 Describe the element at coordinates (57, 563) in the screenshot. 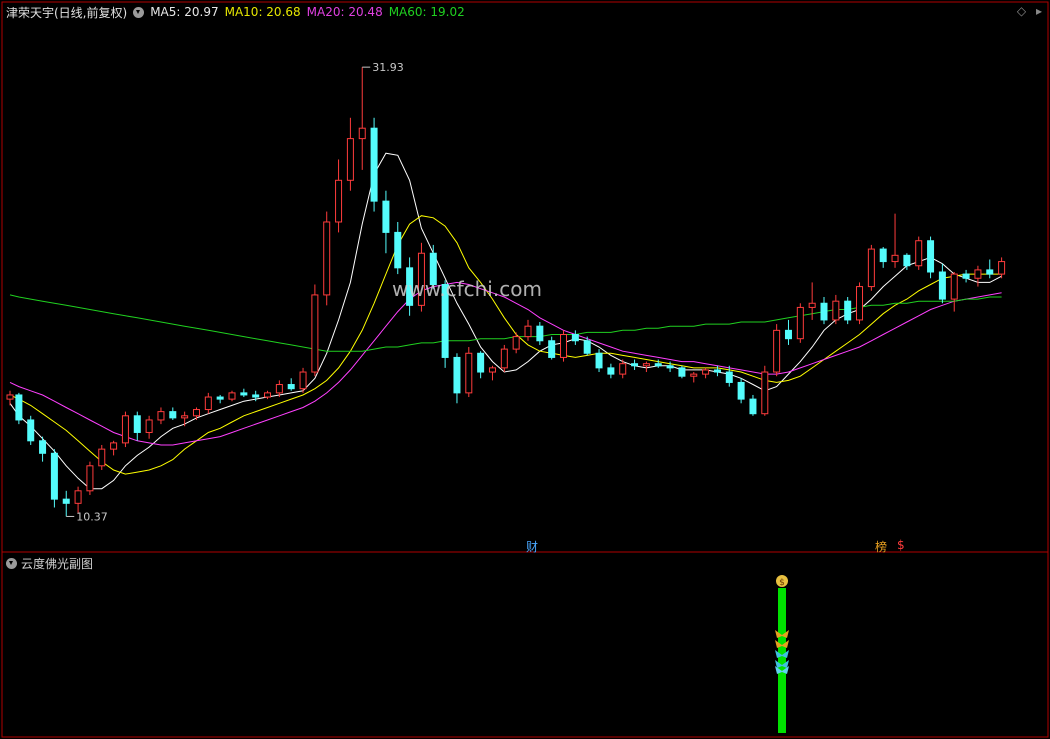

I see `indicator-title: 云度佛光副图` at that location.